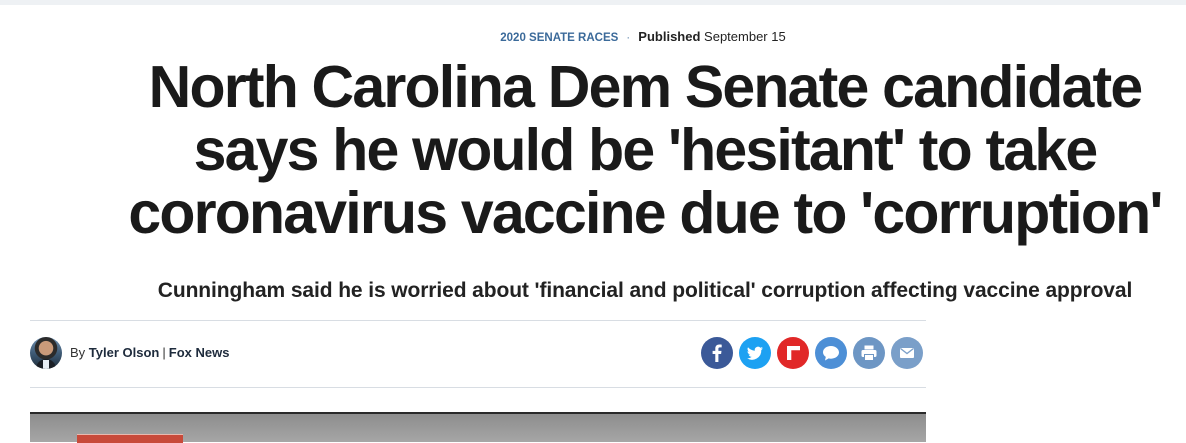  What do you see at coordinates (593, 2) in the screenshot?
I see `top-bar` at bounding box center [593, 2].